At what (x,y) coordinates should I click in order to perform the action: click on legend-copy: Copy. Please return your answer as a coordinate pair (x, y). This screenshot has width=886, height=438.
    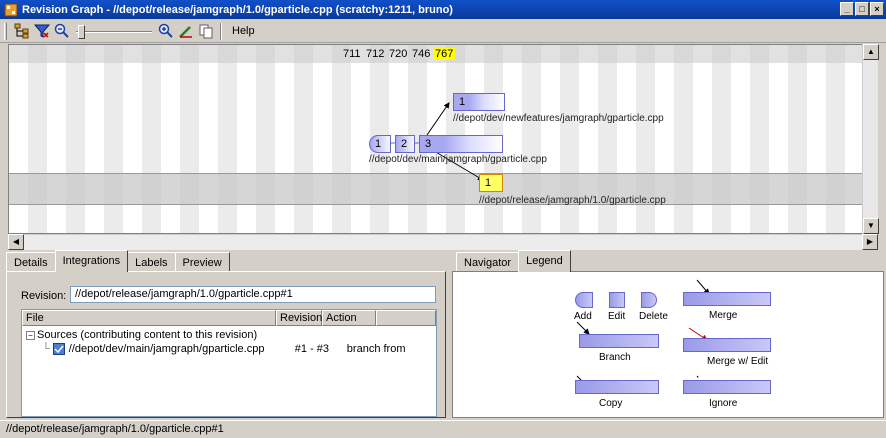
    Looking at the image, I should click on (611, 403).